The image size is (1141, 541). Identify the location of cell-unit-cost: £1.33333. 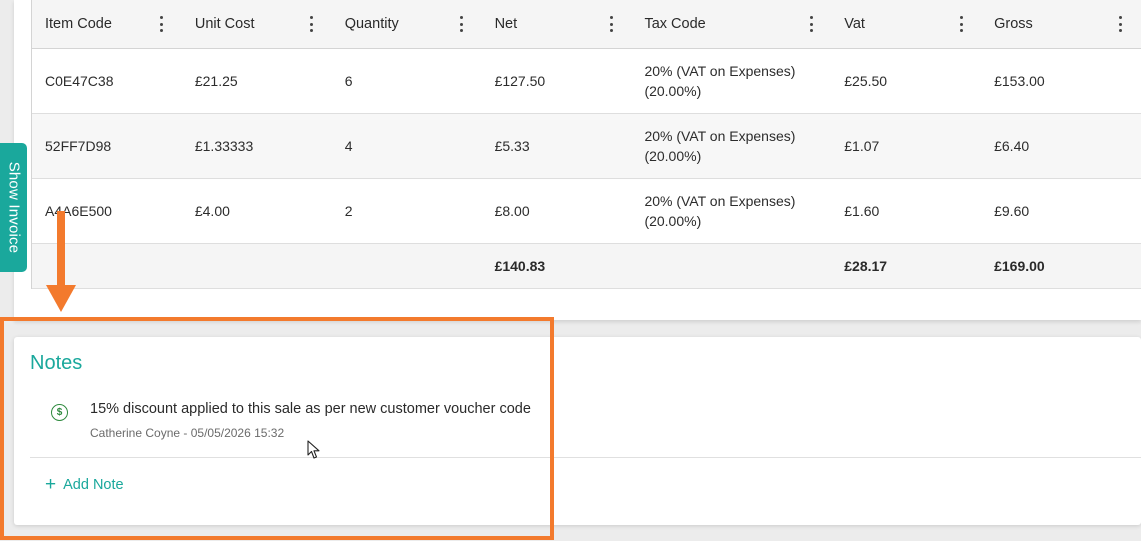
(224, 146).